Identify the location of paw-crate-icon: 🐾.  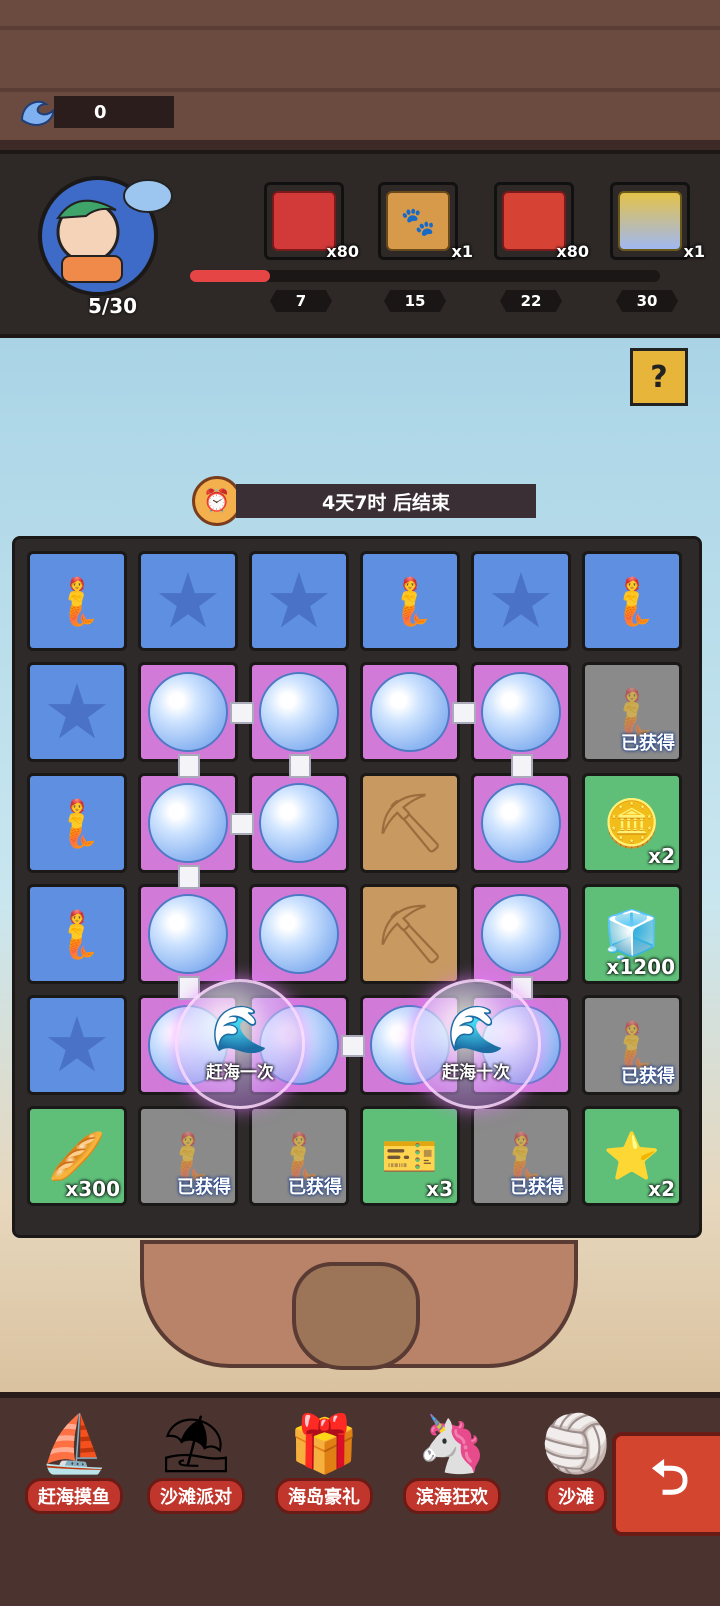
(418, 221).